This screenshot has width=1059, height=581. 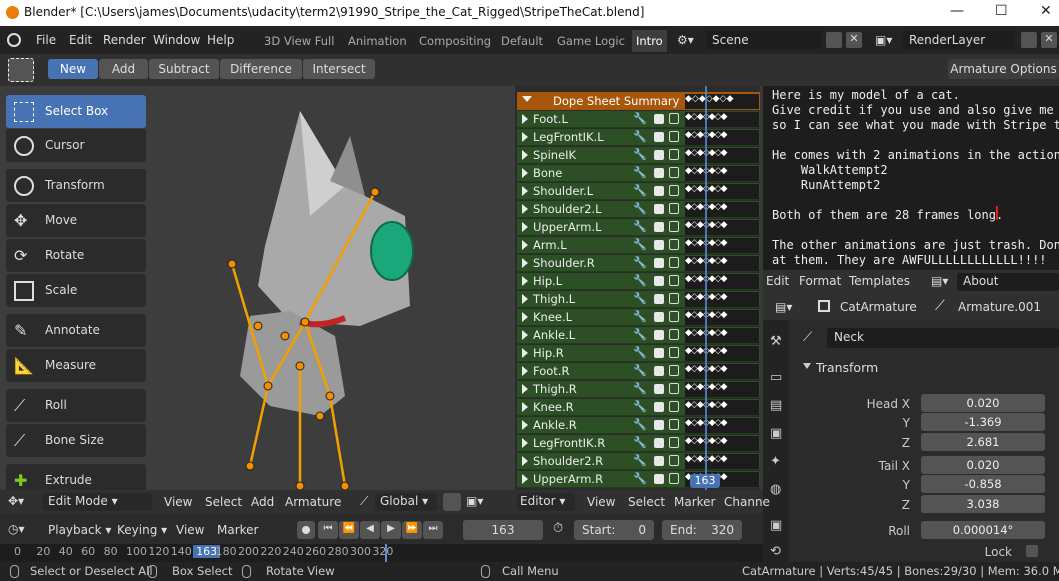 I want to click on timeline-marker-menu: Marker, so click(x=237, y=530).